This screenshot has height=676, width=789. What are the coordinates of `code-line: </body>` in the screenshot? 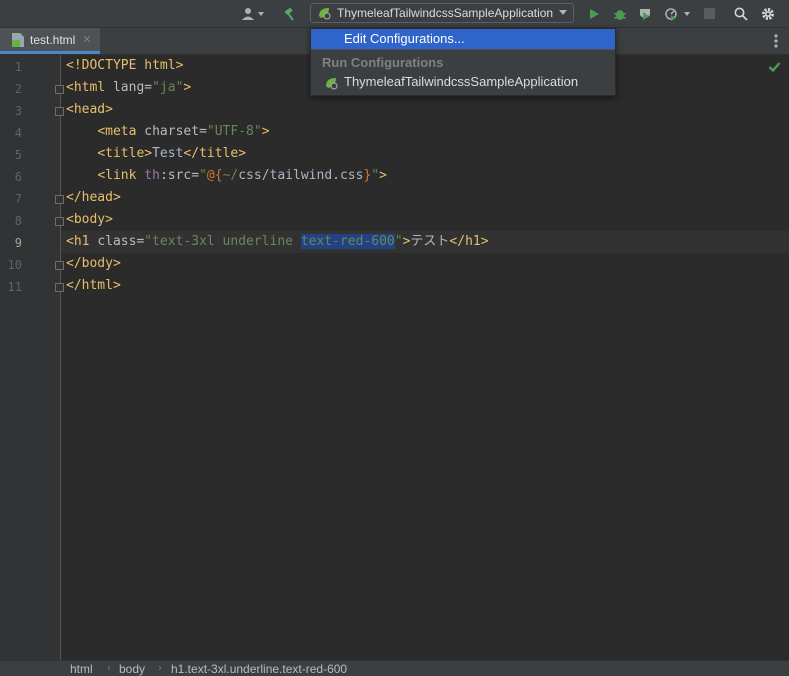 It's located at (425, 264).